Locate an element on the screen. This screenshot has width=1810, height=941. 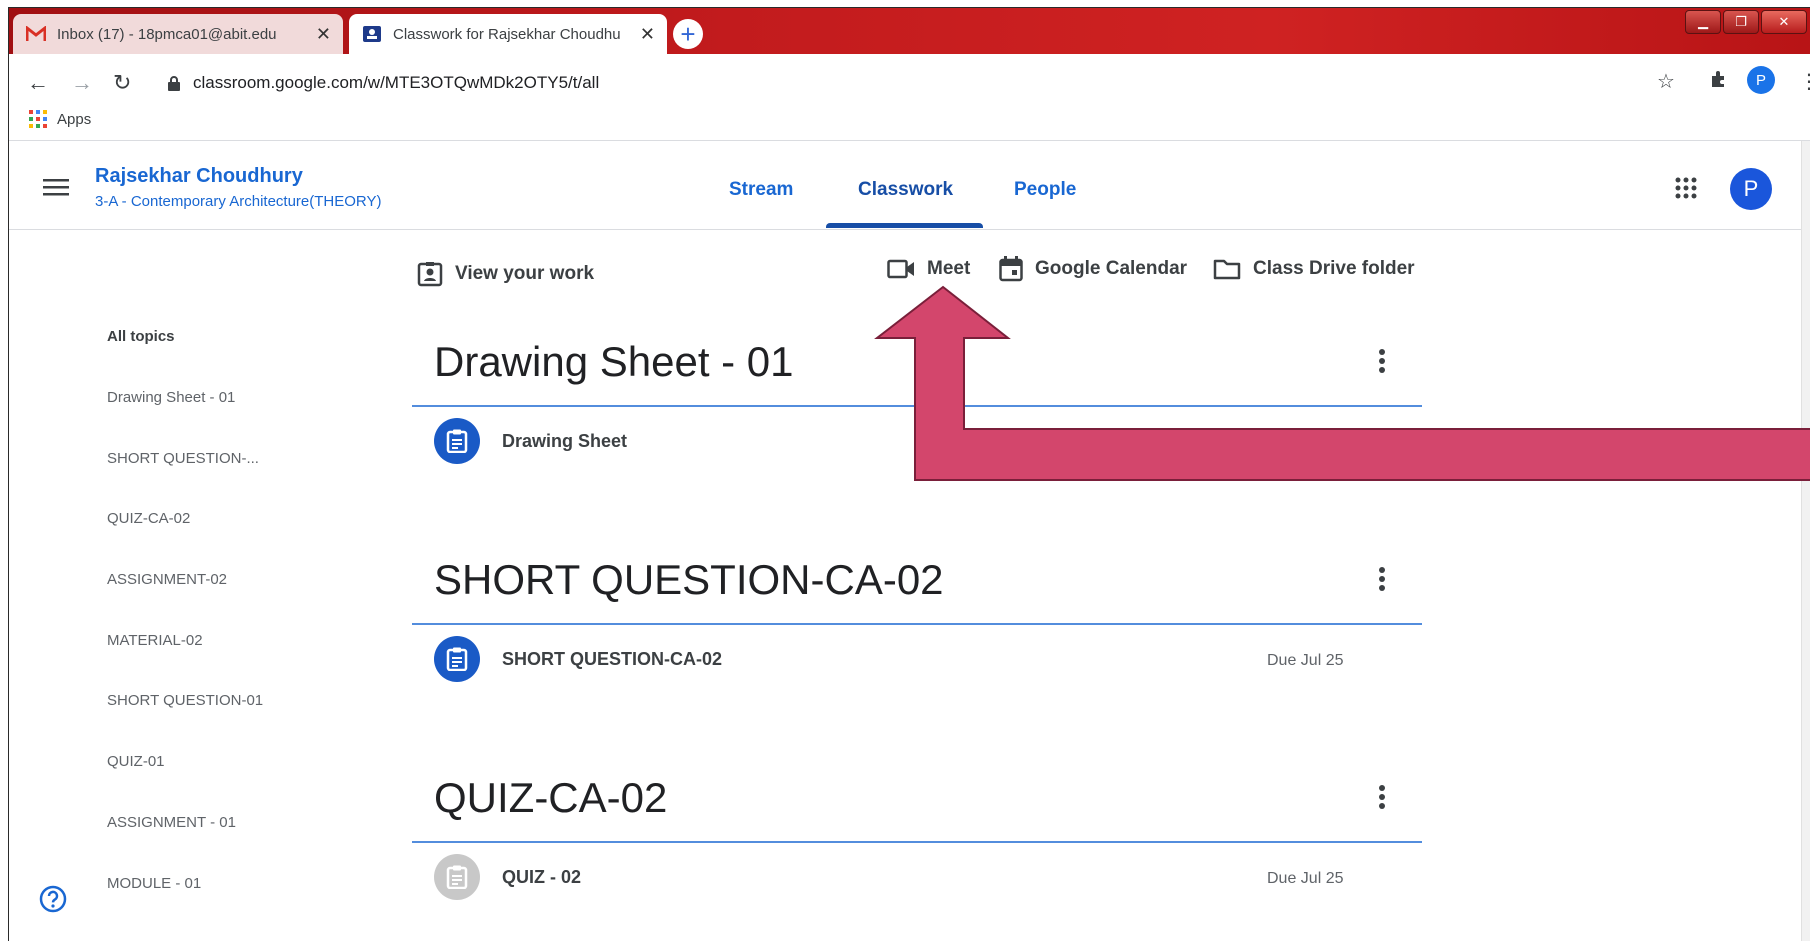
new-tab-button: + is located at coordinates (688, 34).